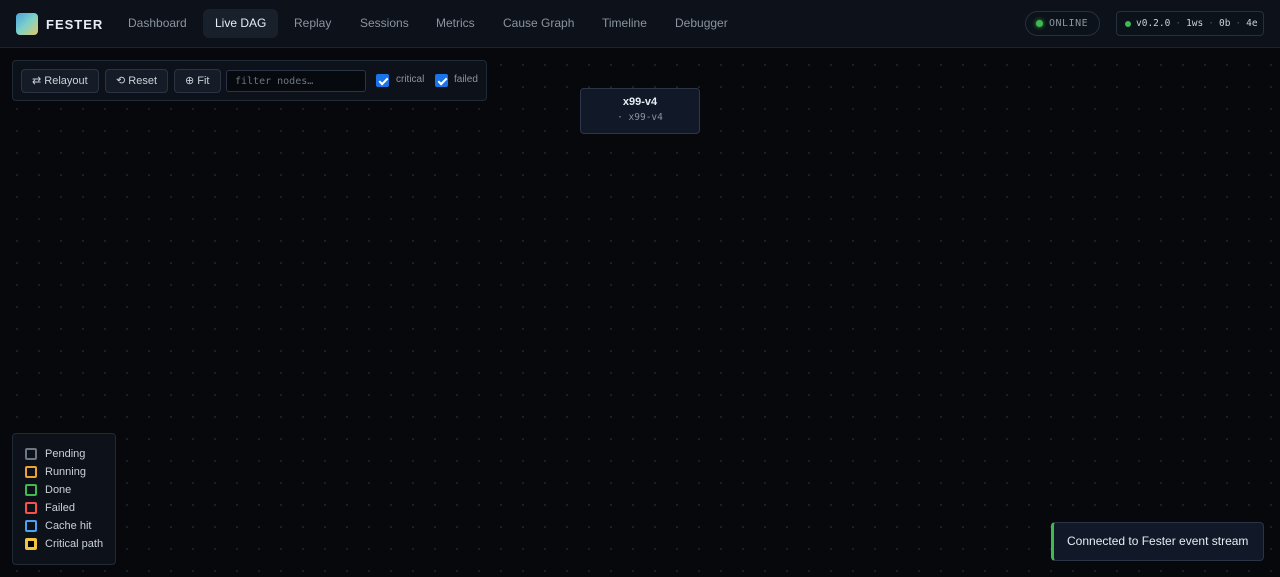  I want to click on legend-label: Running, so click(65, 472).